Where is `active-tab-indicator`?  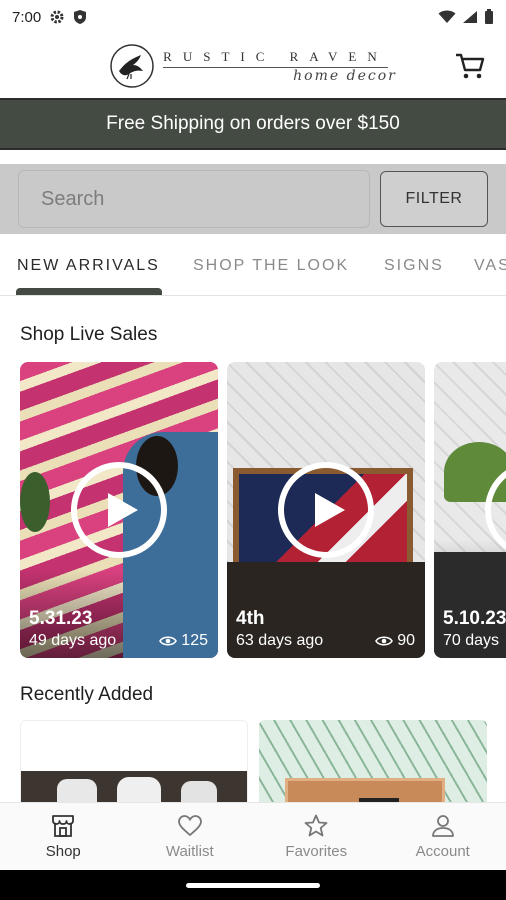 active-tab-indicator is located at coordinates (89, 291).